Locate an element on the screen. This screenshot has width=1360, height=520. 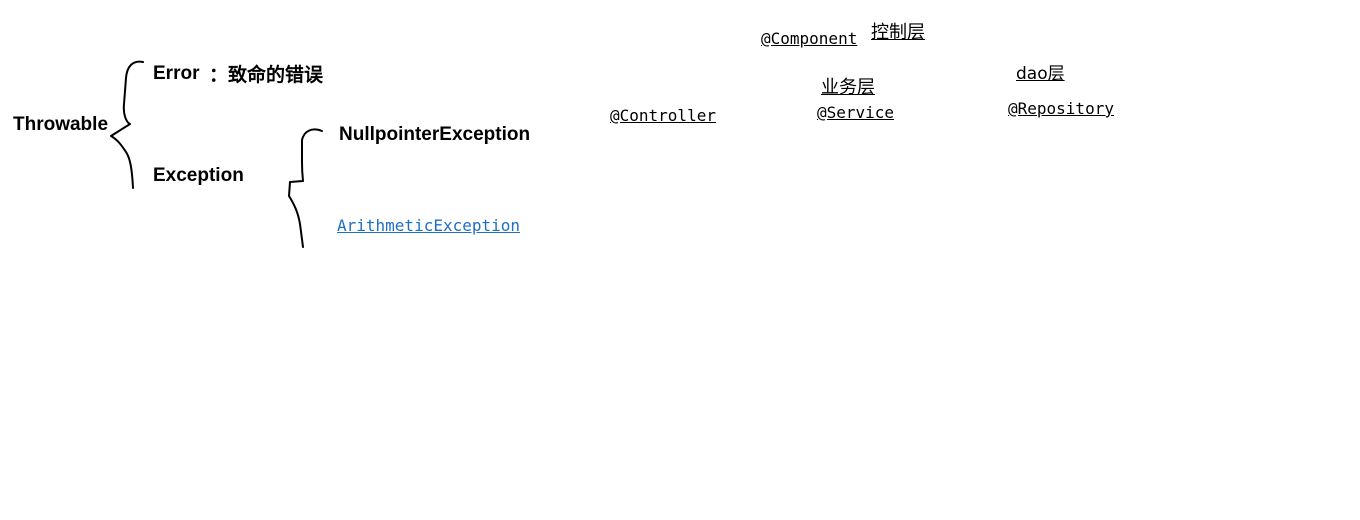
dao-layer-label: dao层 is located at coordinates (1040, 74).